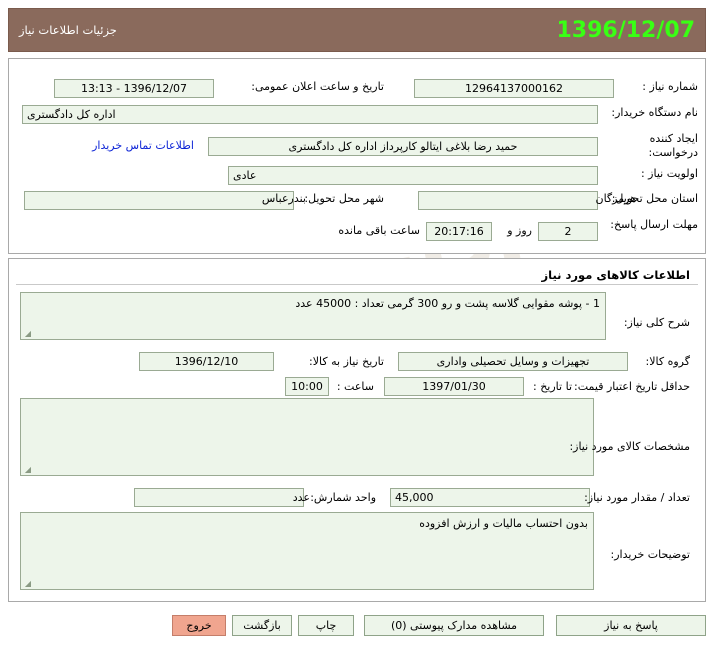 The height and width of the screenshot is (654, 714). What do you see at coordinates (262, 625) in the screenshot?
I see `back-button: بازگشت` at bounding box center [262, 625].